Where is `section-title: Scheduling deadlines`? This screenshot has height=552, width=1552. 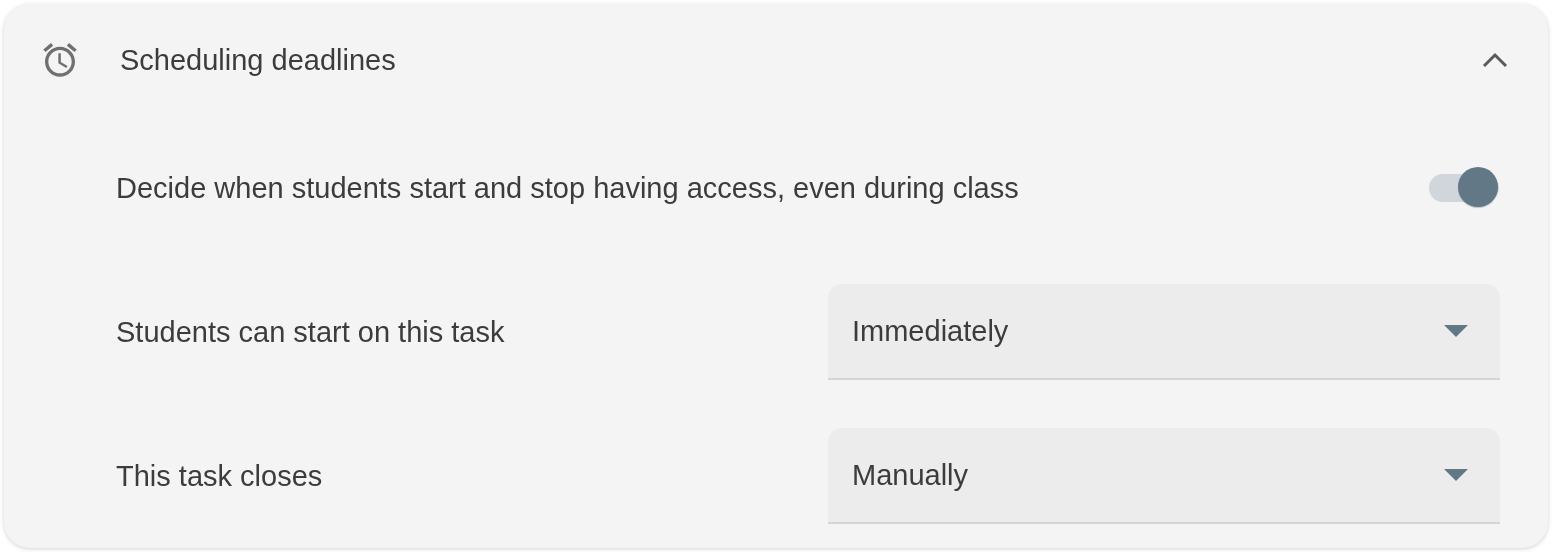 section-title: Scheduling deadlines is located at coordinates (258, 60).